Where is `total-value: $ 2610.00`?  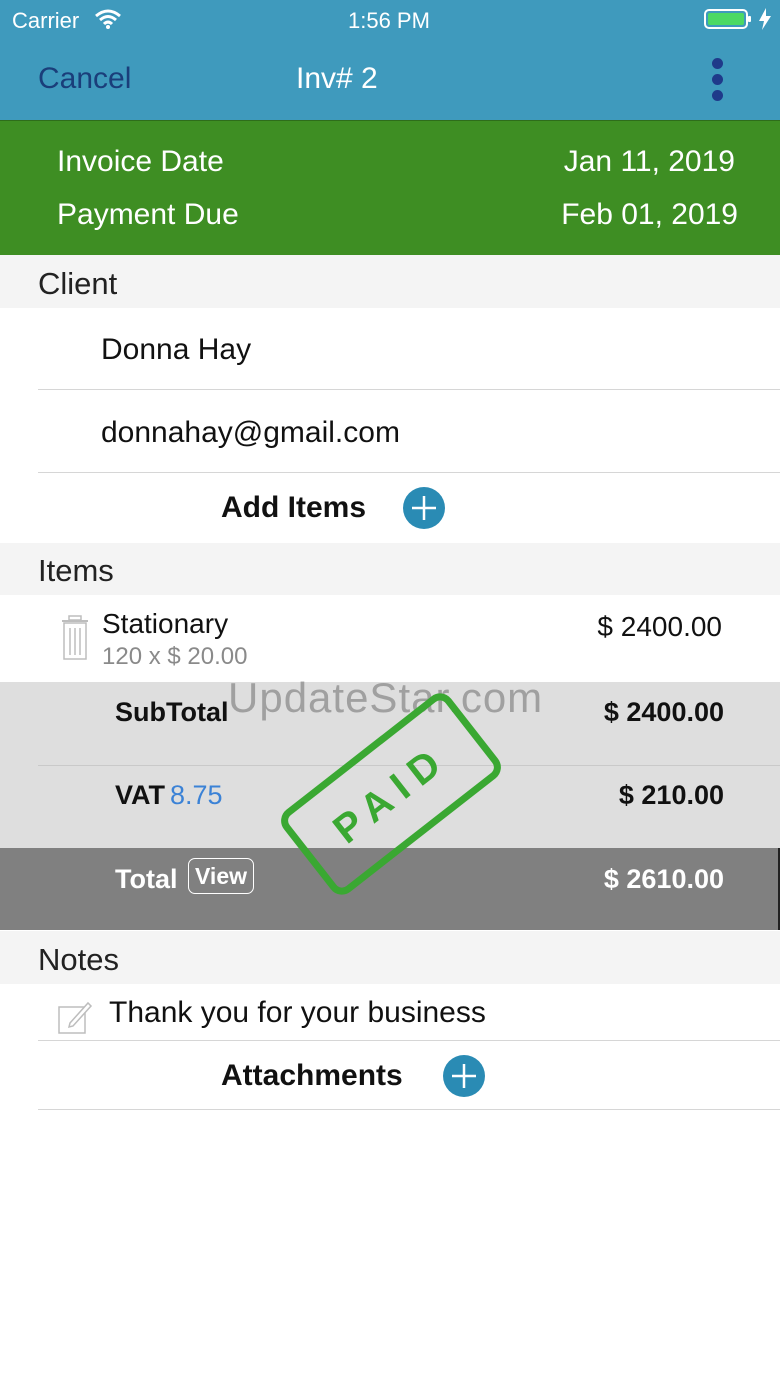
total-value: $ 2610.00 is located at coordinates (663, 879).